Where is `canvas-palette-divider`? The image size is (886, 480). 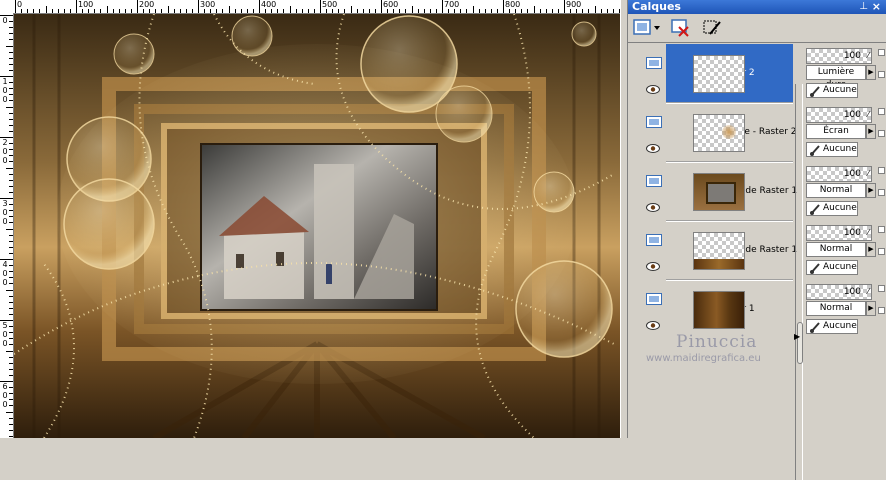
canvas-palette-divider is located at coordinates (624, 219).